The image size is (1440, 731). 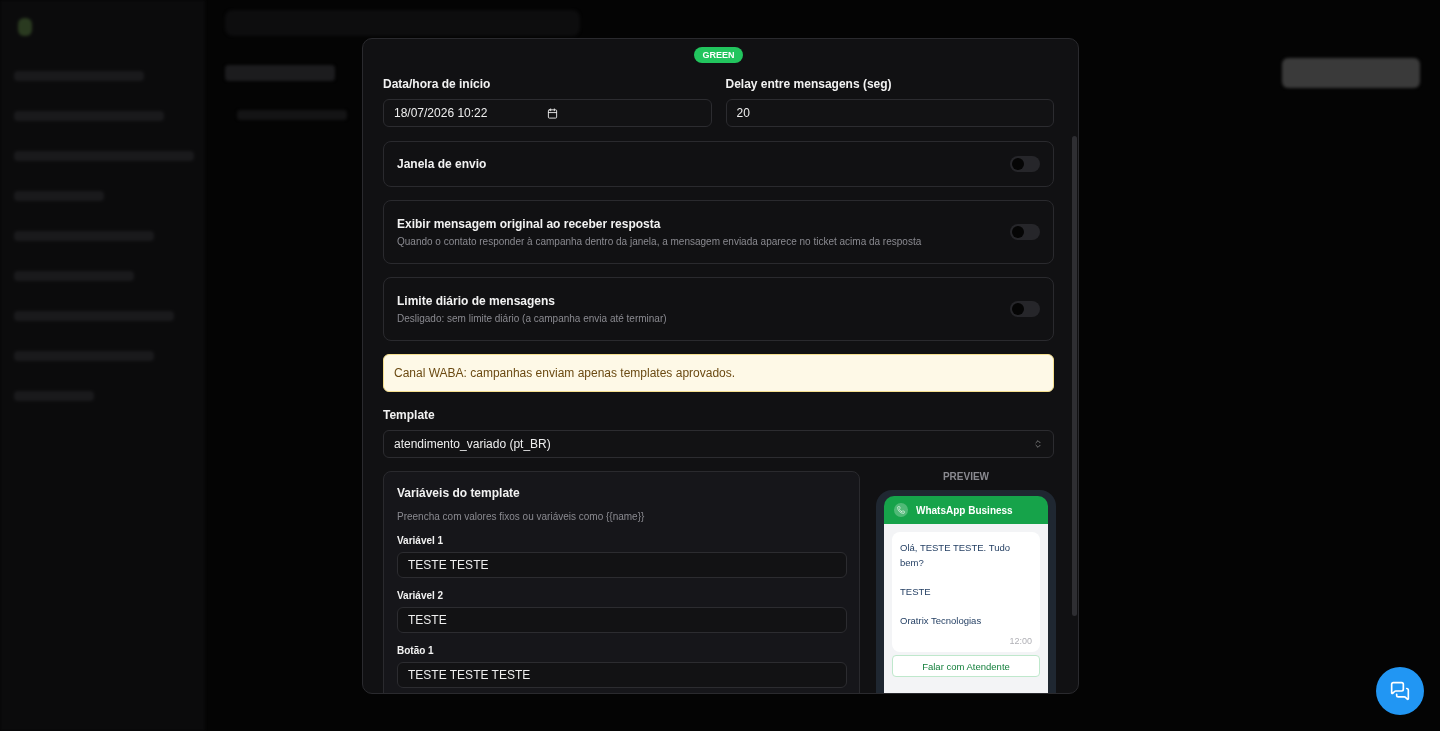 What do you see at coordinates (718, 444) in the screenshot?
I see `template-select: atendimento_variado (pt_BR)` at bounding box center [718, 444].